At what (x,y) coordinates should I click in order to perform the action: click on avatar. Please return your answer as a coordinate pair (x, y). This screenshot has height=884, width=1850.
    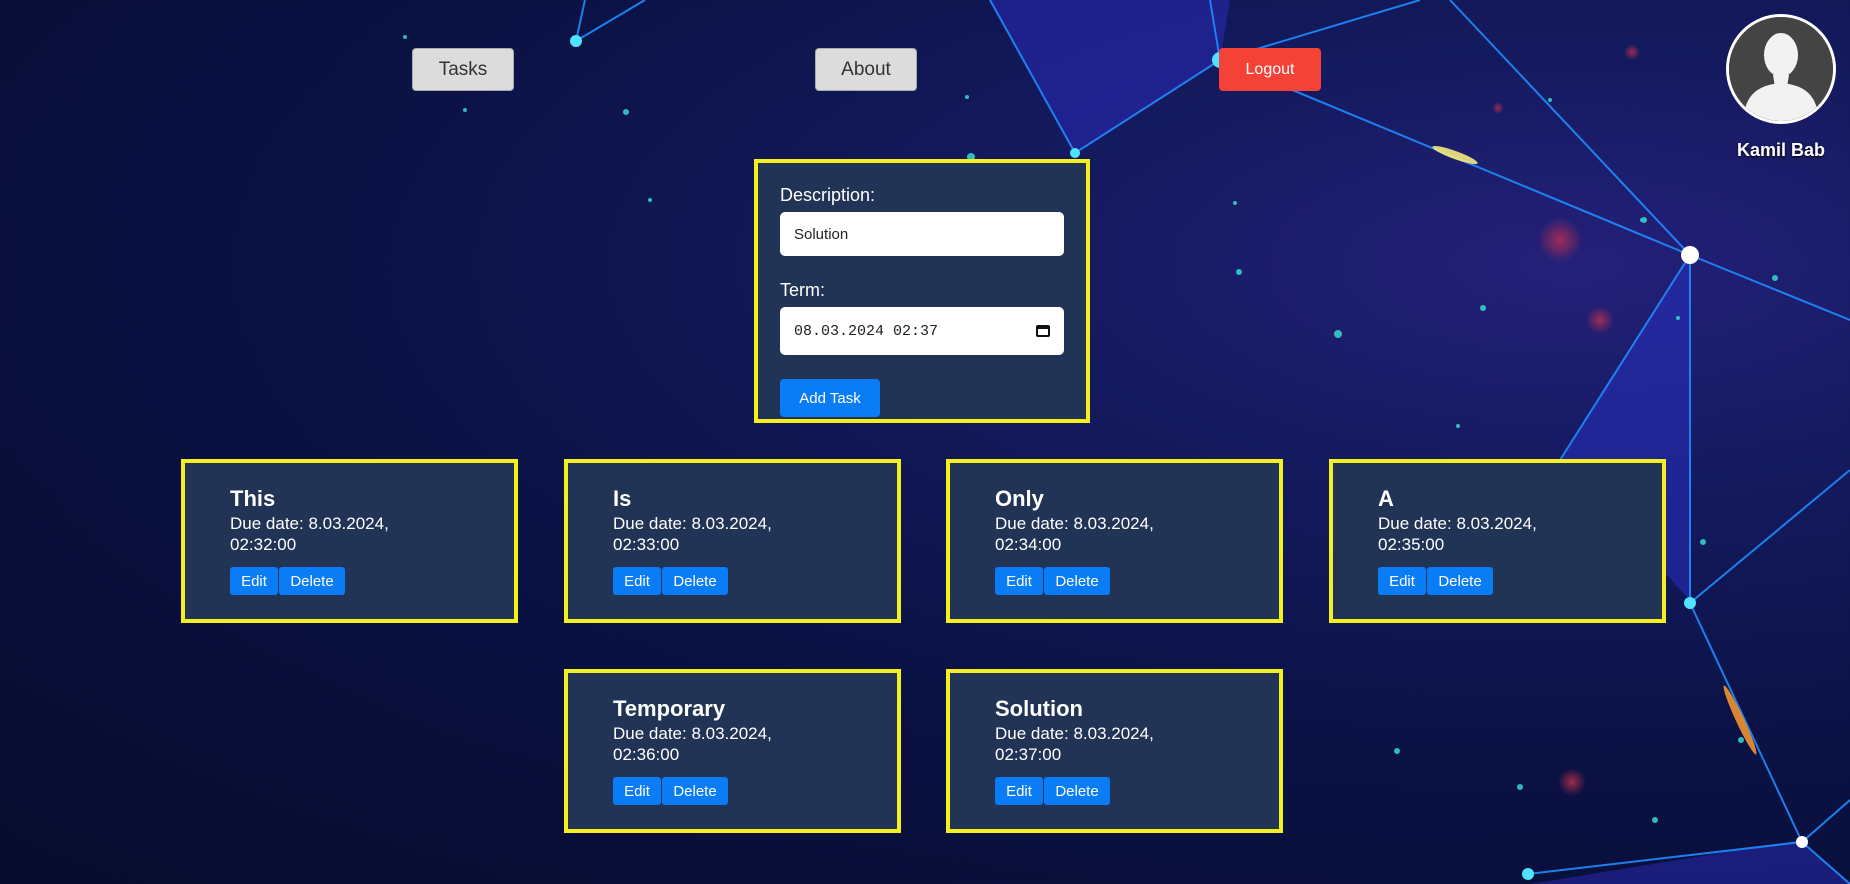
    Looking at the image, I should click on (1781, 69).